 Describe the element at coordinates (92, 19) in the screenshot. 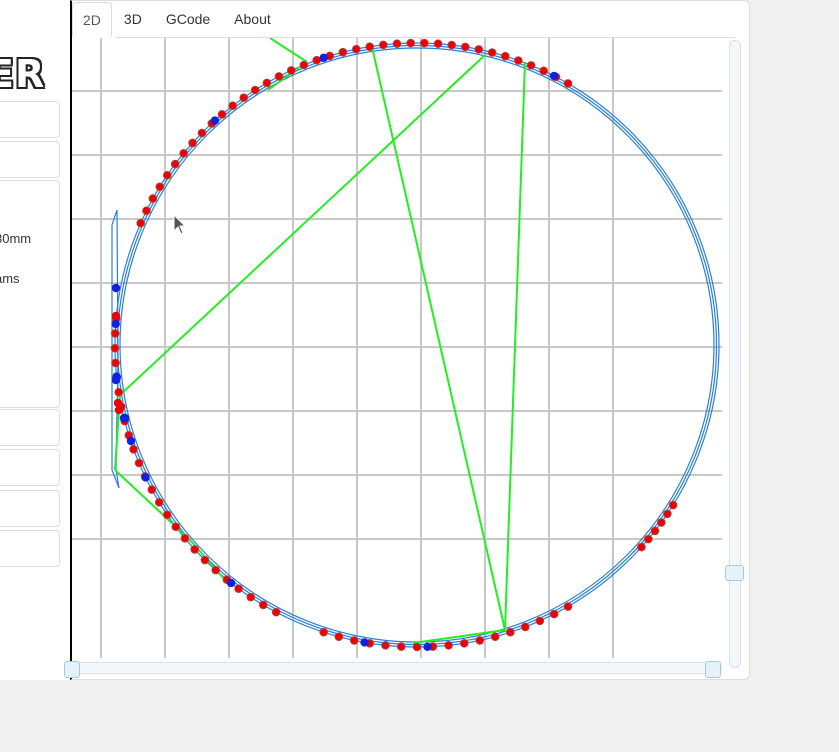

I see `tab-2d: 2D` at that location.